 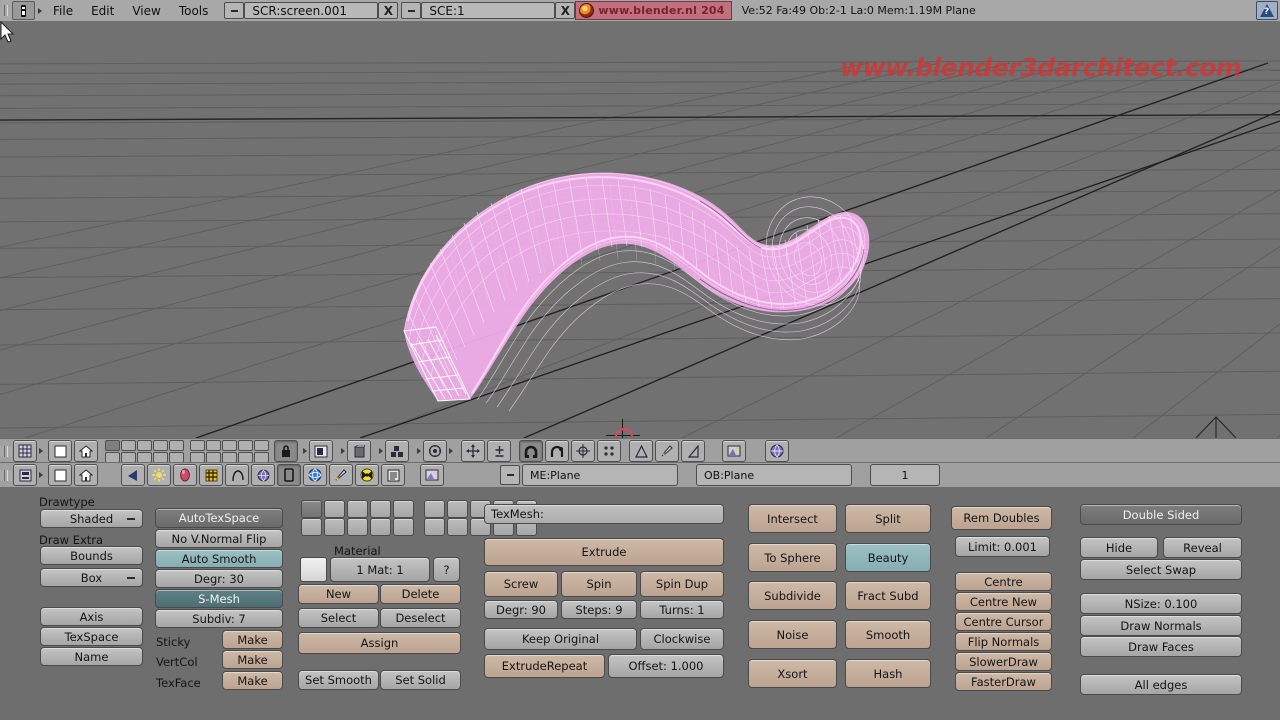 I want to click on no-v-normal-flip-button: No V.Normal Flip, so click(x=219, y=538).